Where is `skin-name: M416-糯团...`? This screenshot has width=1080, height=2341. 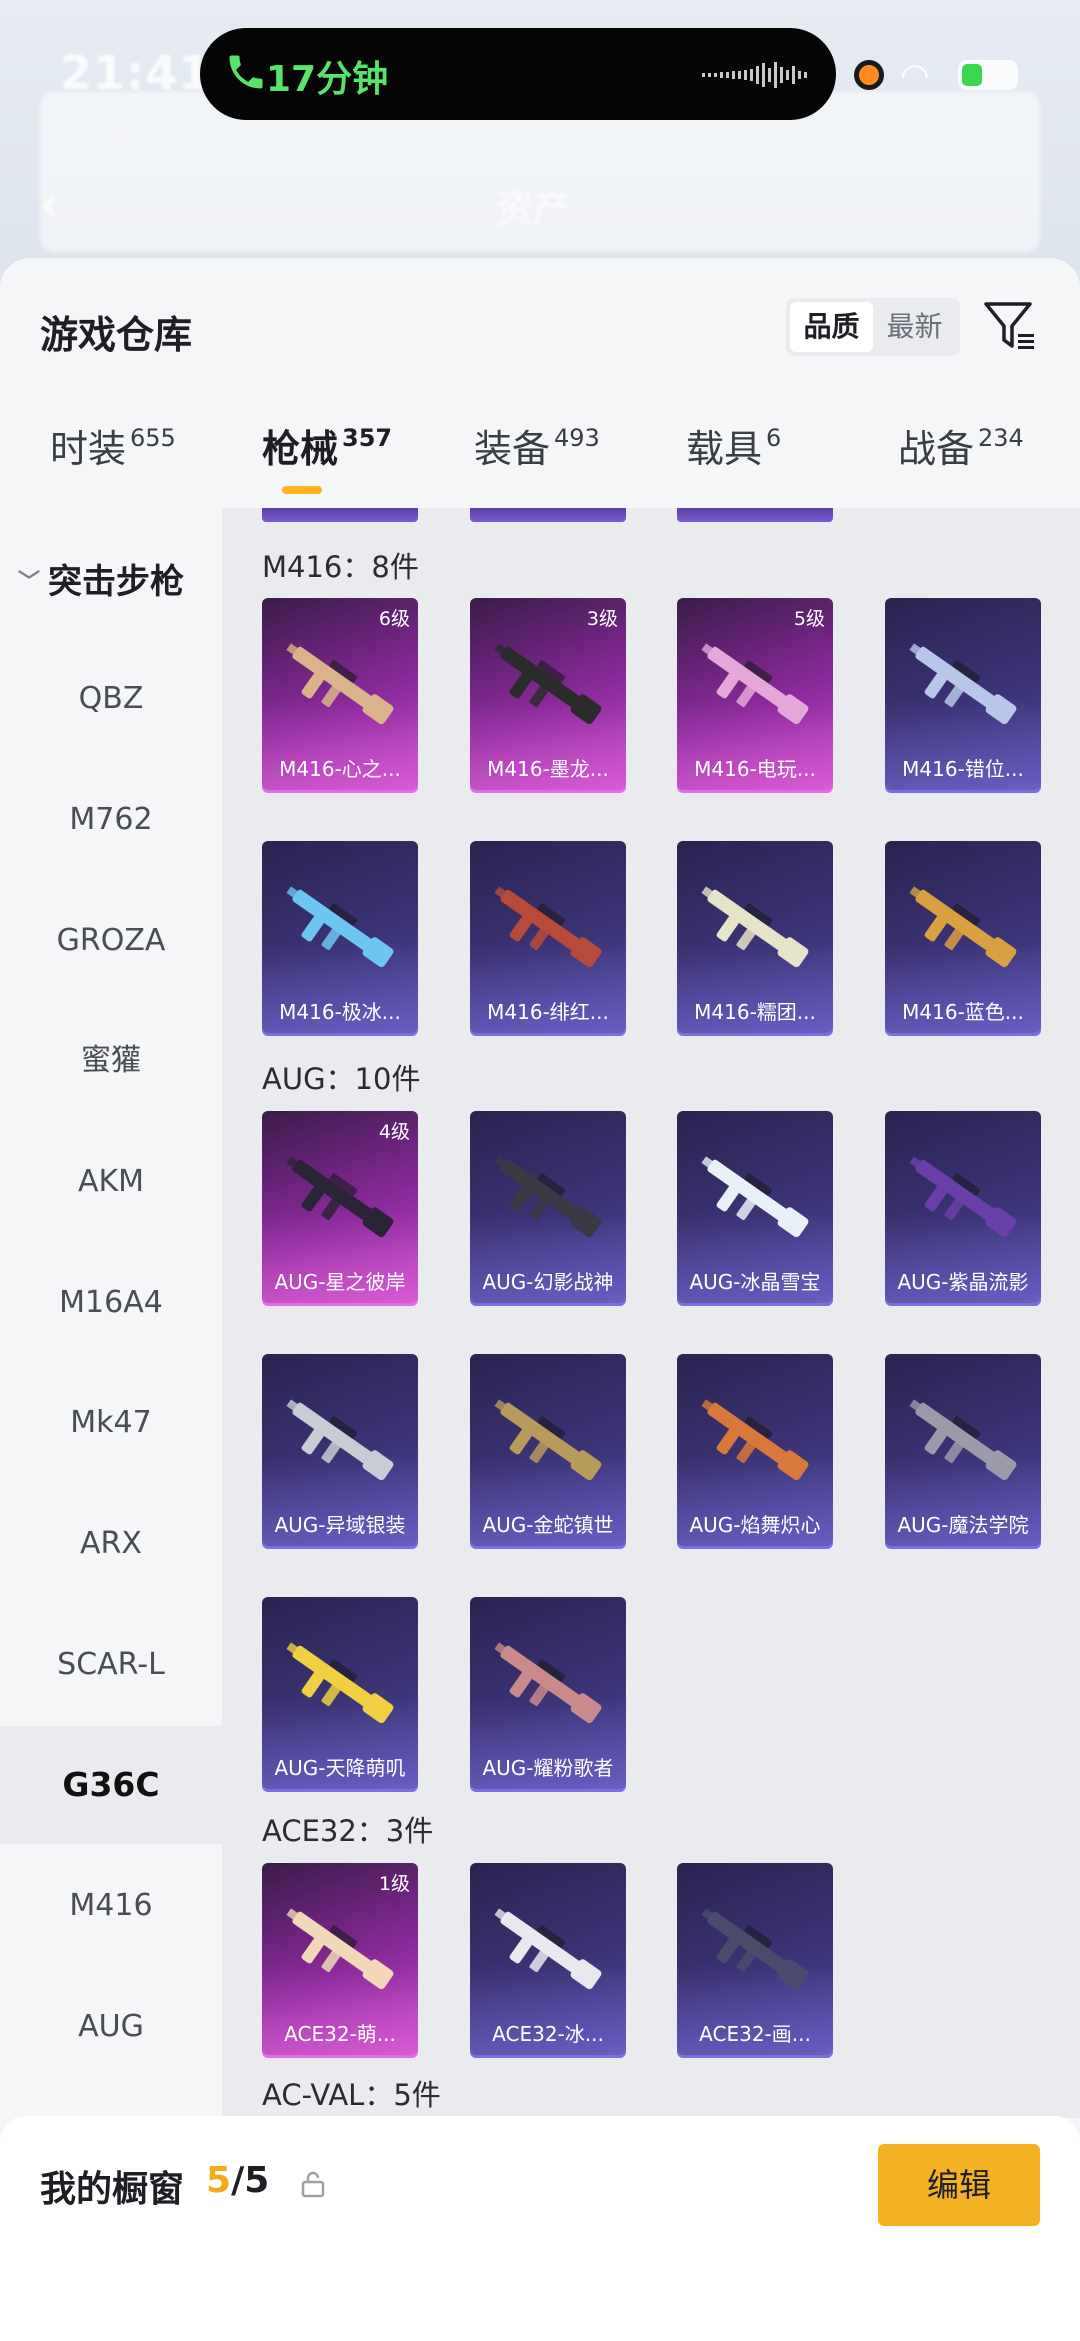 skin-name: M416-糯团... is located at coordinates (755, 1012).